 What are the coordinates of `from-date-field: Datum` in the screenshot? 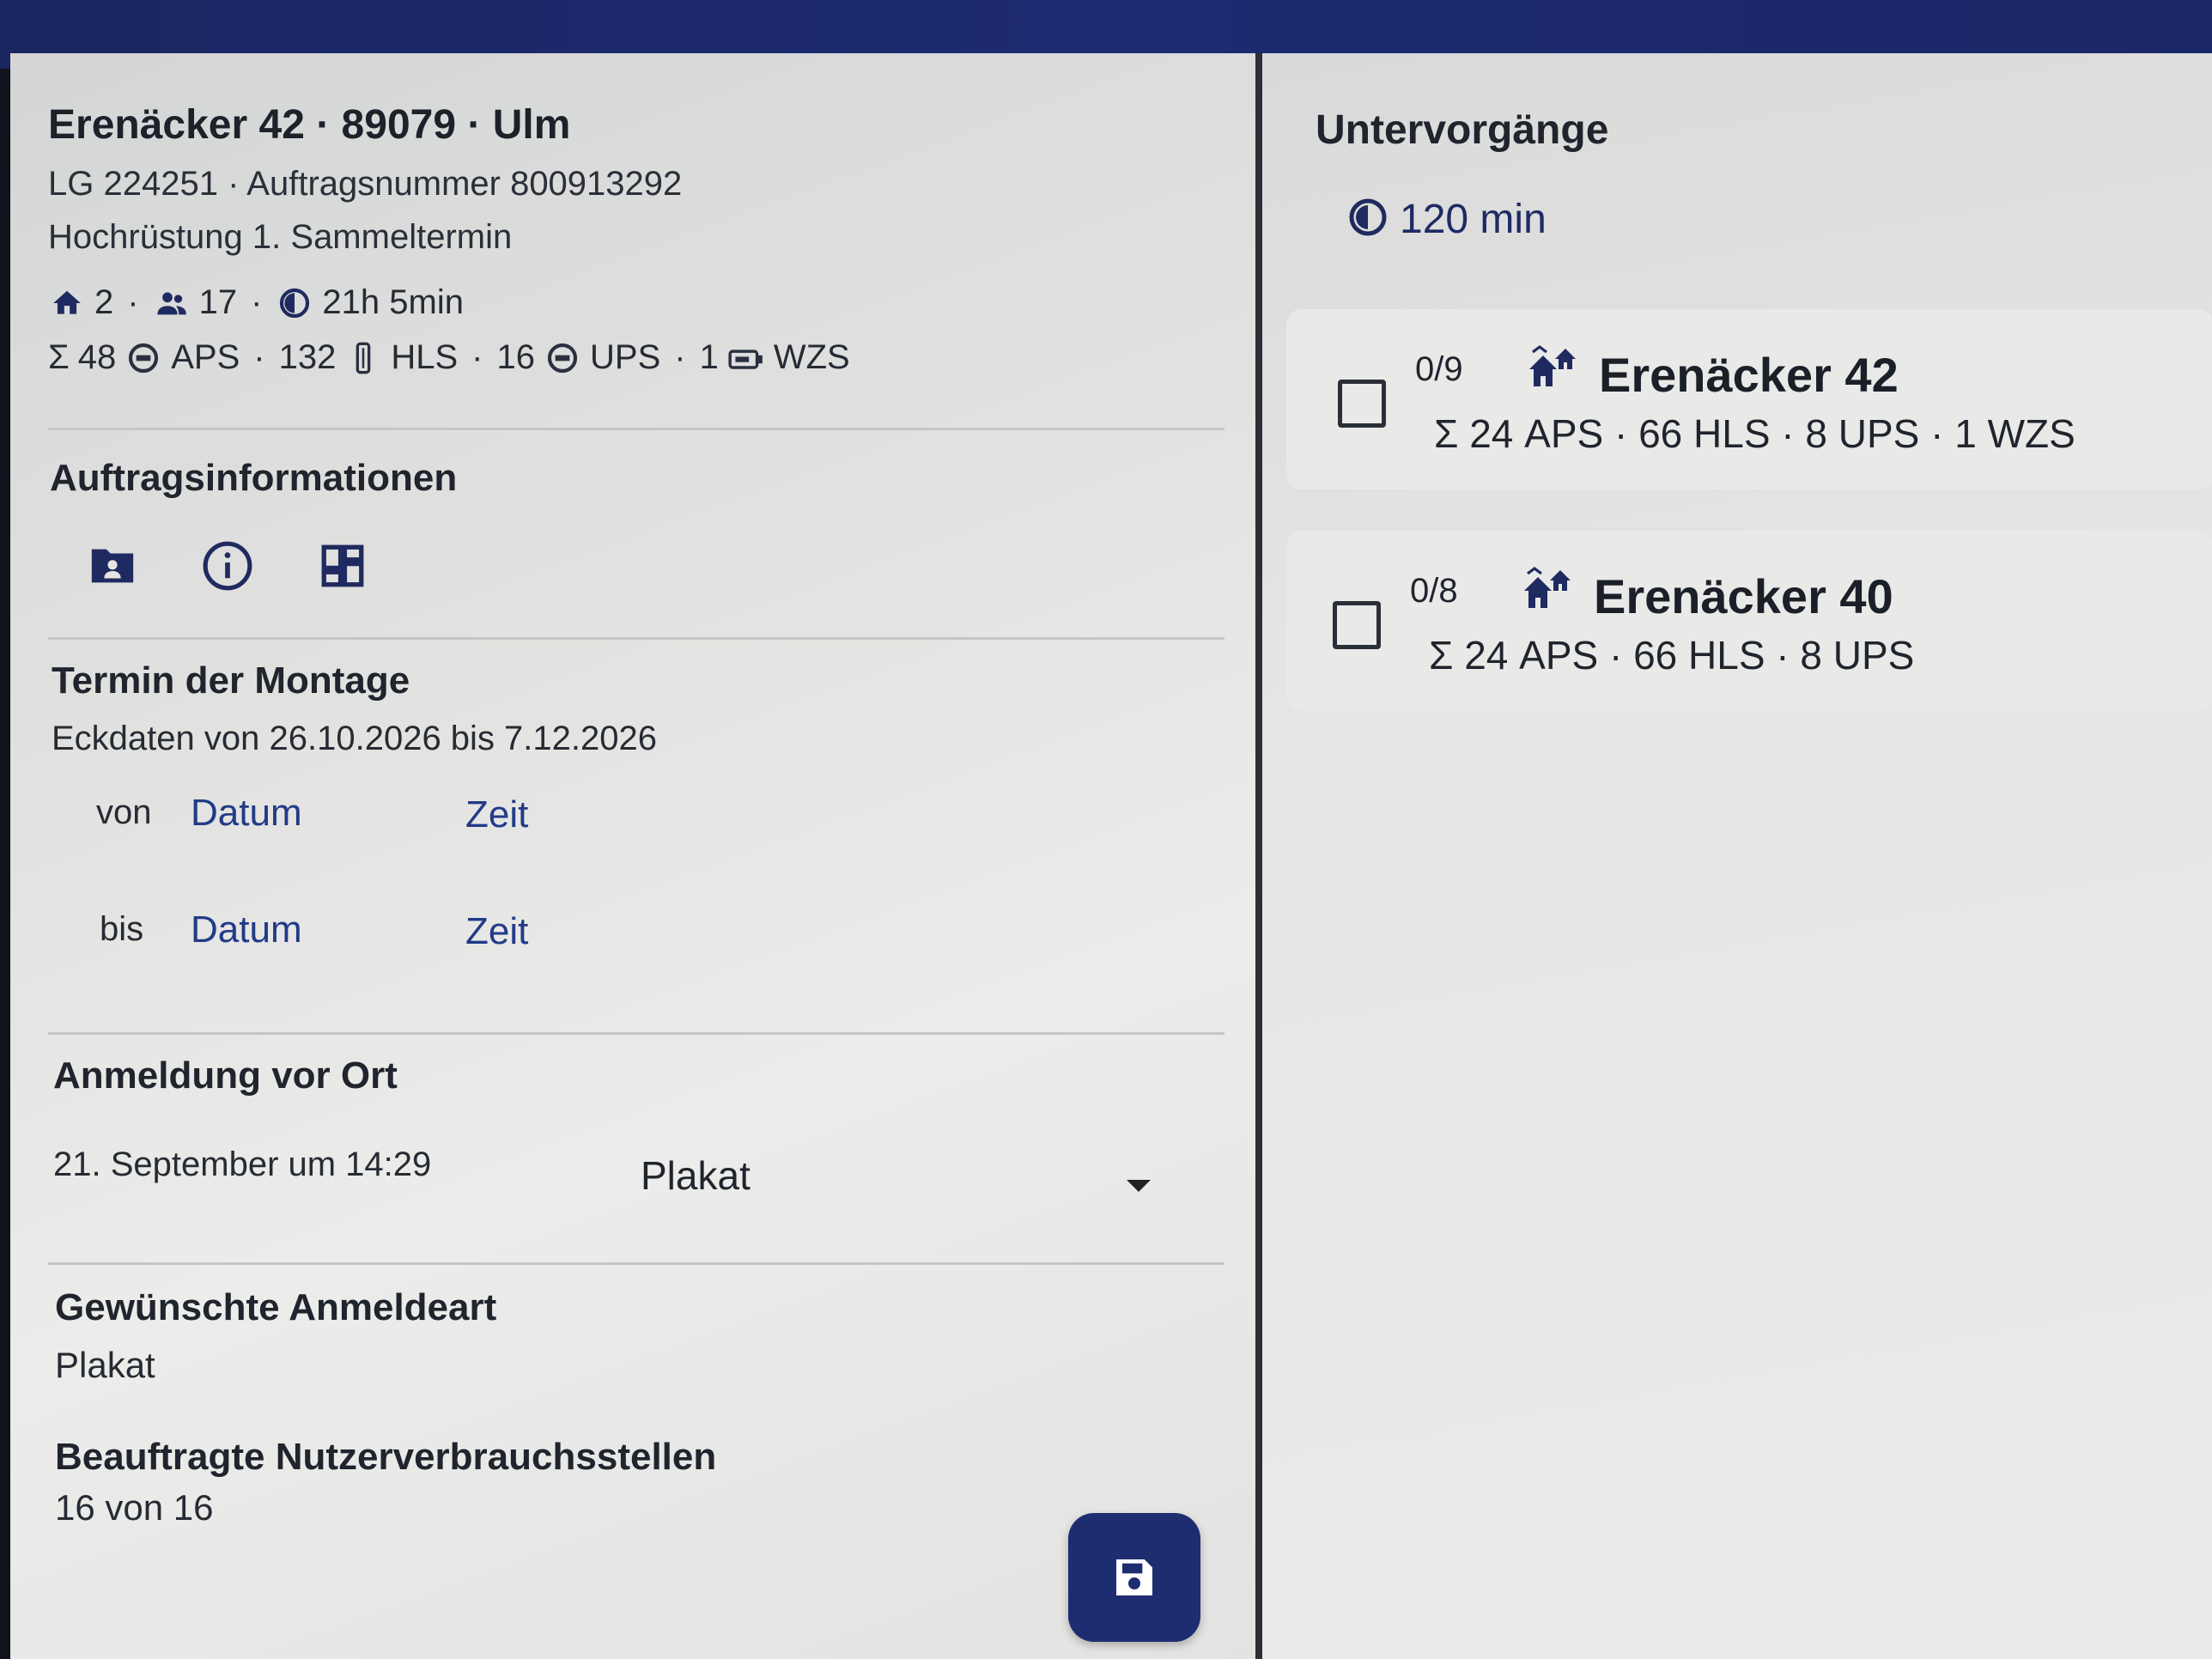 It's located at (246, 813).